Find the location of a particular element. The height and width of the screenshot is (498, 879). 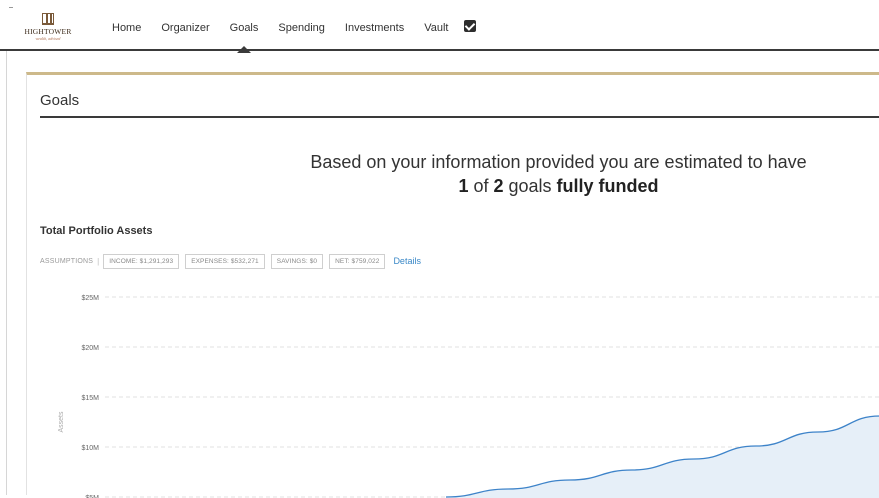

series-area is located at coordinates (662, 457).